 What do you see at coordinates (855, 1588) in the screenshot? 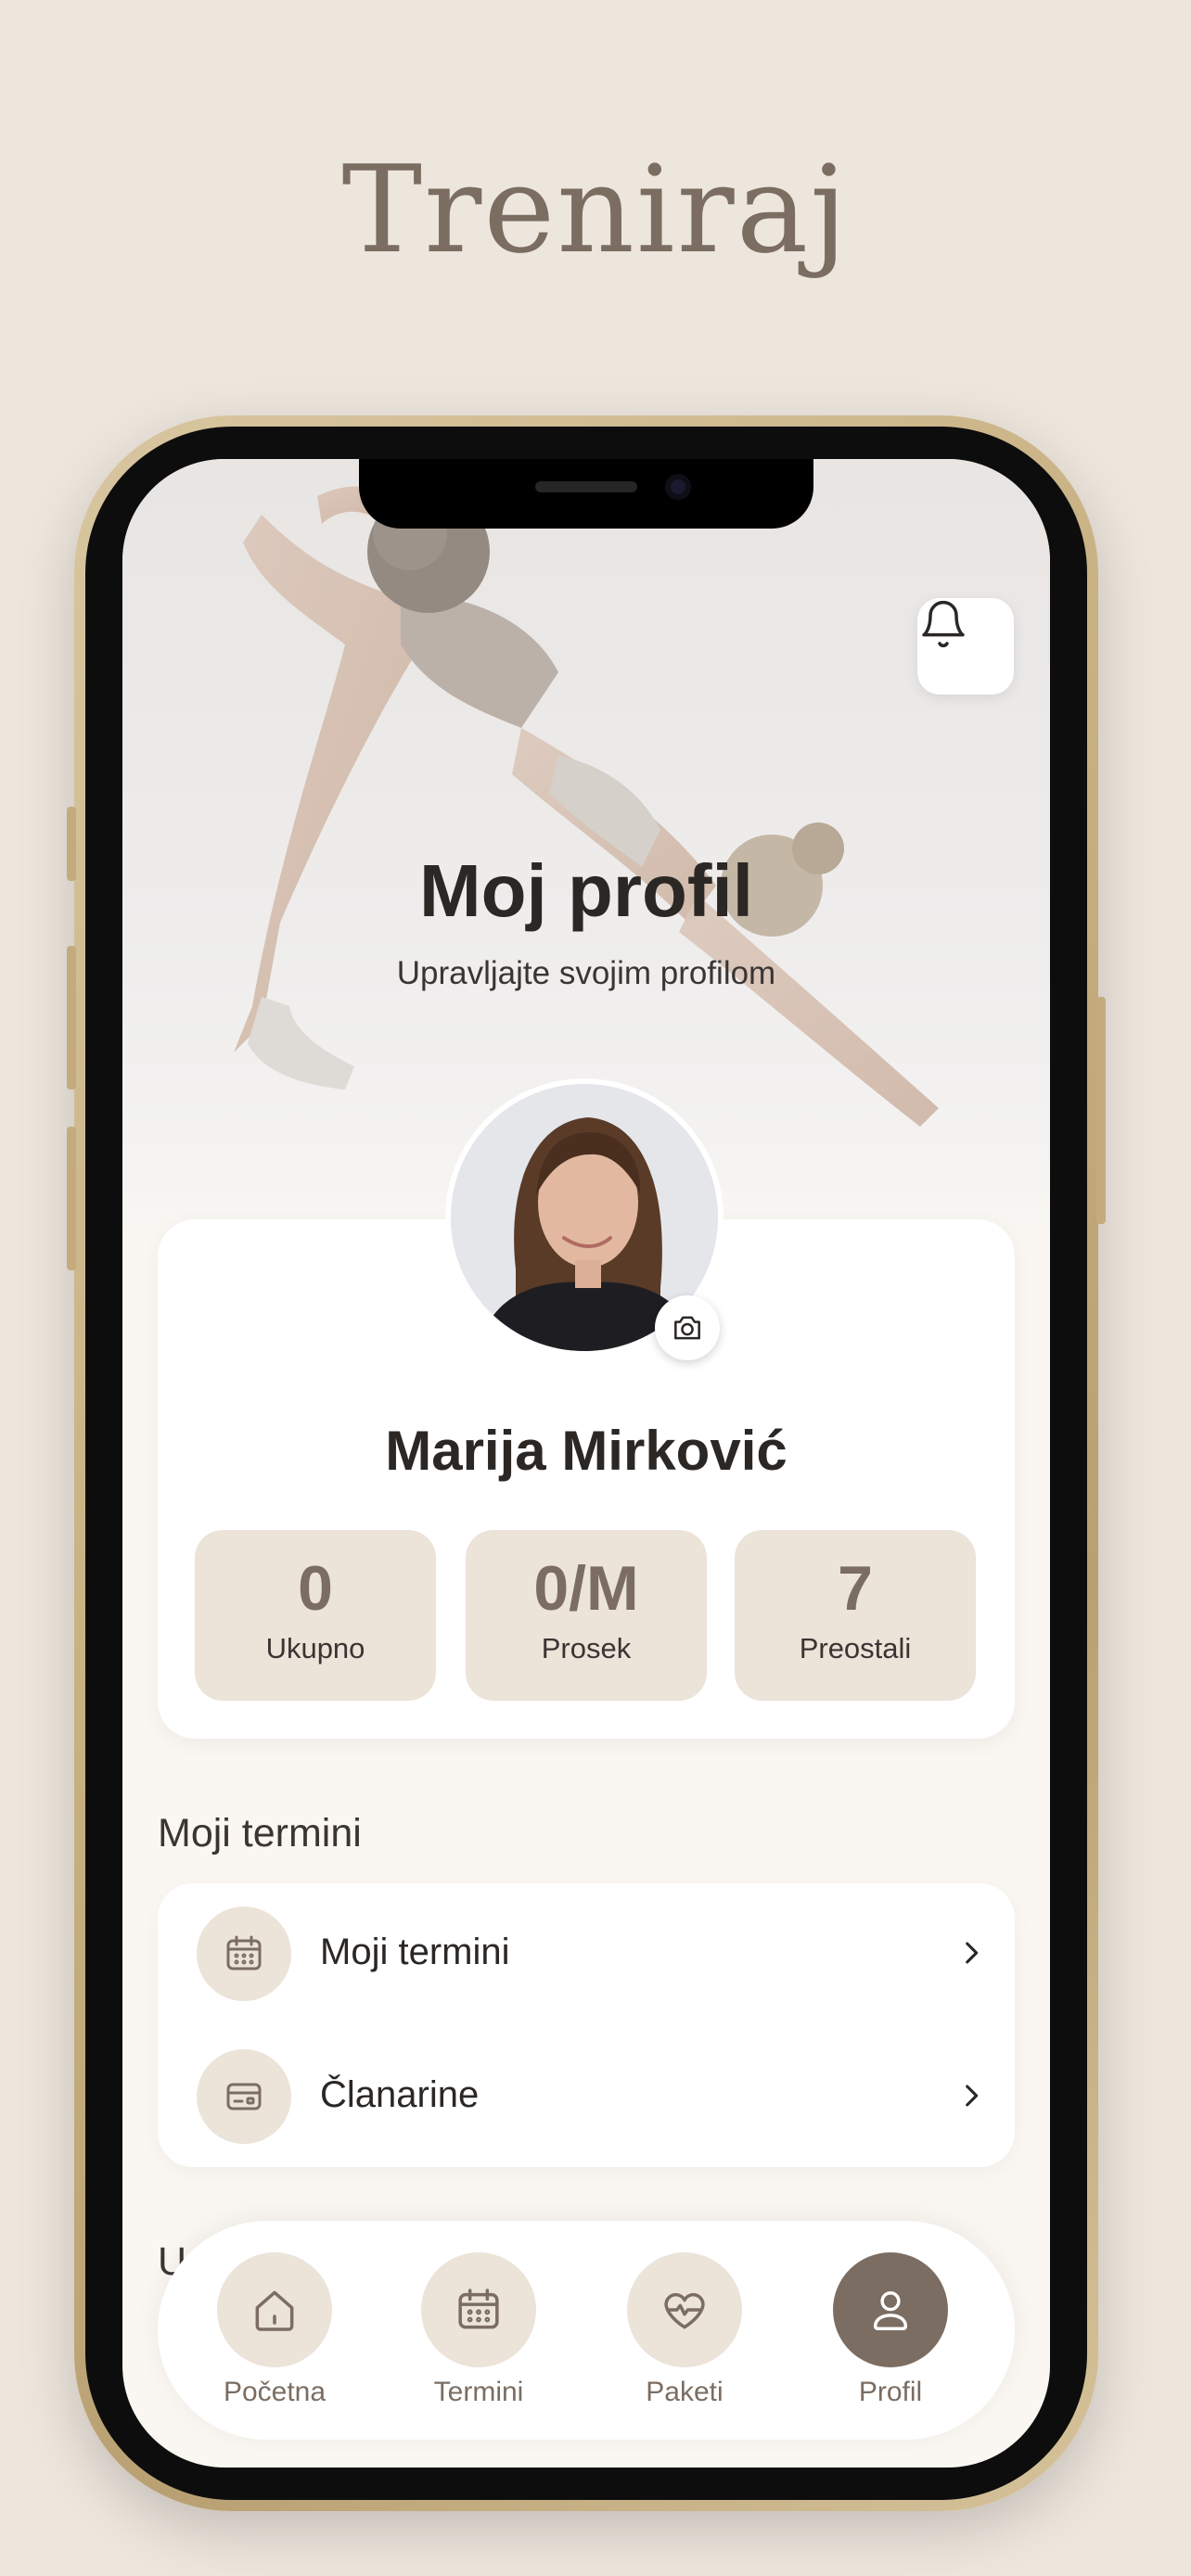
I see `stat-value: 7` at bounding box center [855, 1588].